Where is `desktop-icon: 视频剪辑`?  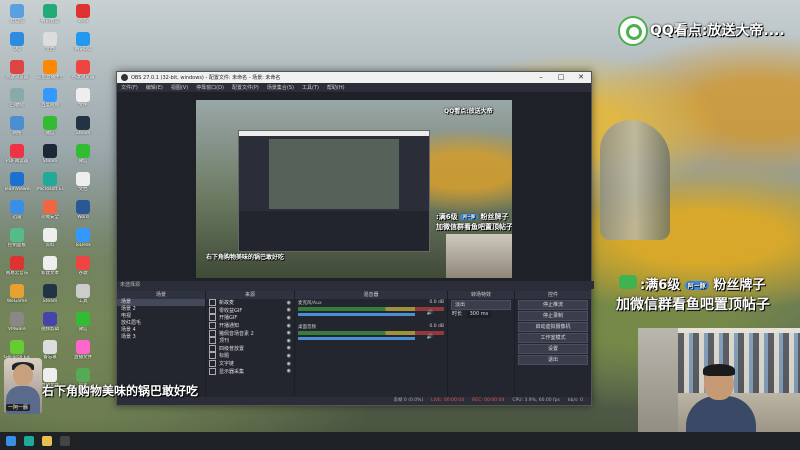 desktop-icon: 视频剪辑 is located at coordinates (50, 322).